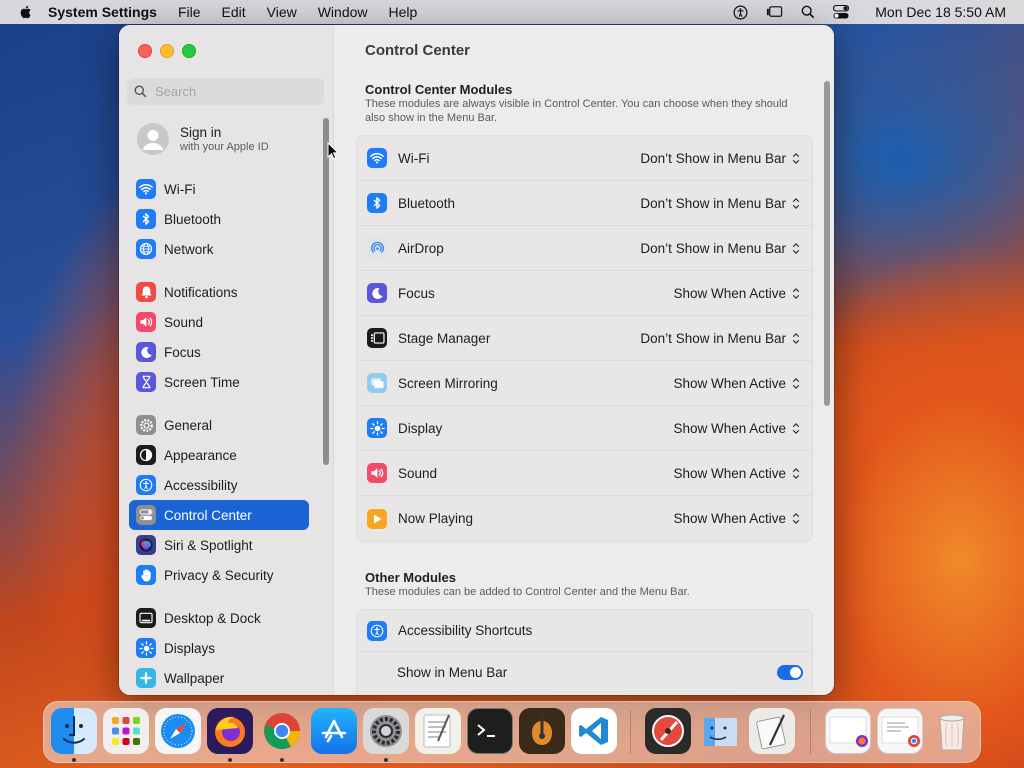  I want to click on bluetooth-icon, so click(377, 203).